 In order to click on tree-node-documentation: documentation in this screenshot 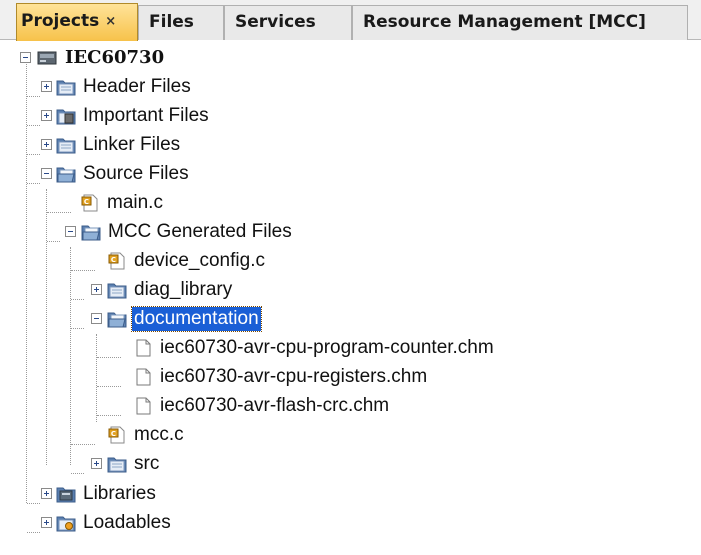, I will do `click(350, 319)`.